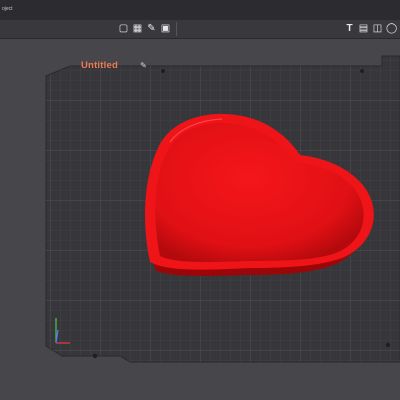 Image resolution: width=400 pixels, height=400 pixels. Describe the element at coordinates (143, 65) in the screenshot. I see `edit-icon: ✎` at that location.